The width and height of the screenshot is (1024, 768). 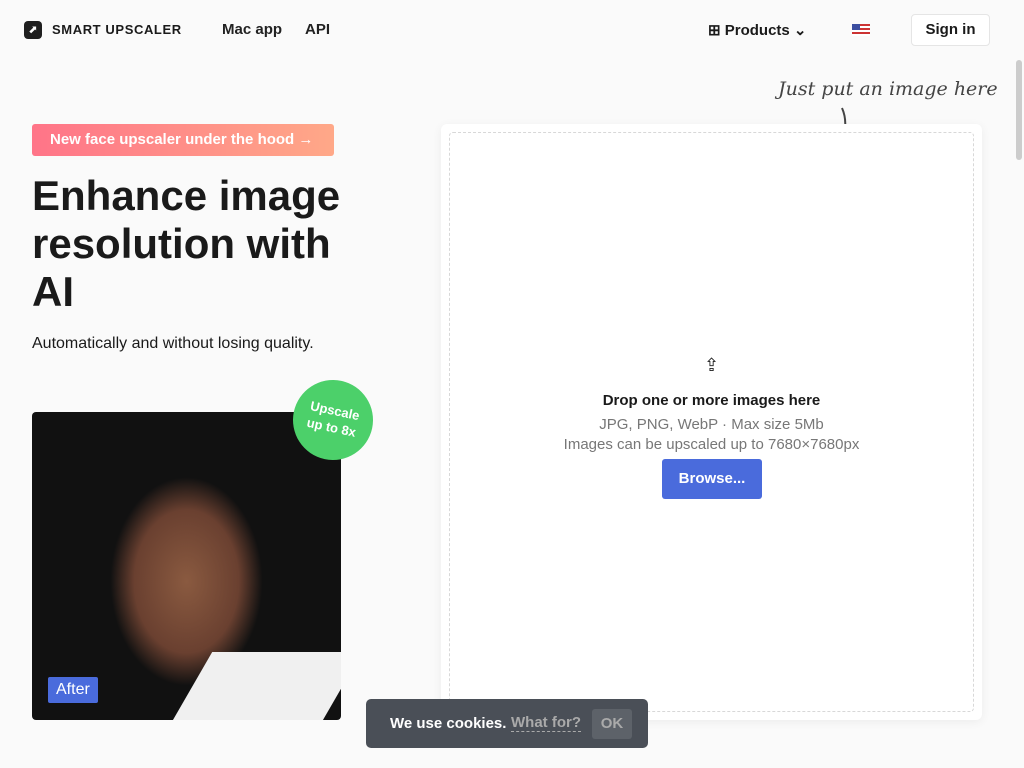 I want to click on drop-formats: JPG, PNG, WebP · Max size 5Mb, so click(x=711, y=424).